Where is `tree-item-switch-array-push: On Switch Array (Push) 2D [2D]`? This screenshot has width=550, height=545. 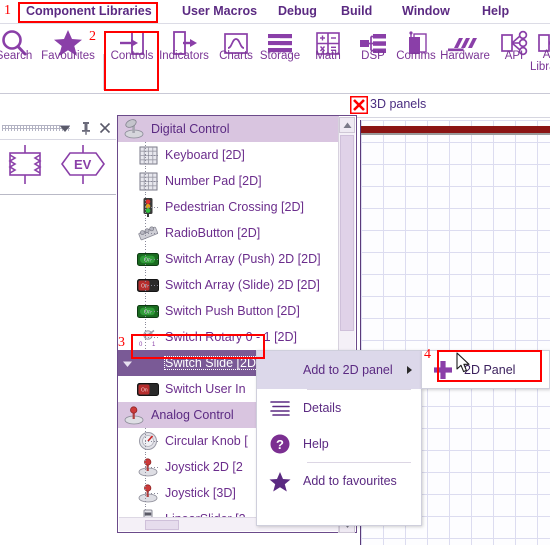 tree-item-switch-array-push: On Switch Array (Push) 2D [2D] is located at coordinates (228, 259).